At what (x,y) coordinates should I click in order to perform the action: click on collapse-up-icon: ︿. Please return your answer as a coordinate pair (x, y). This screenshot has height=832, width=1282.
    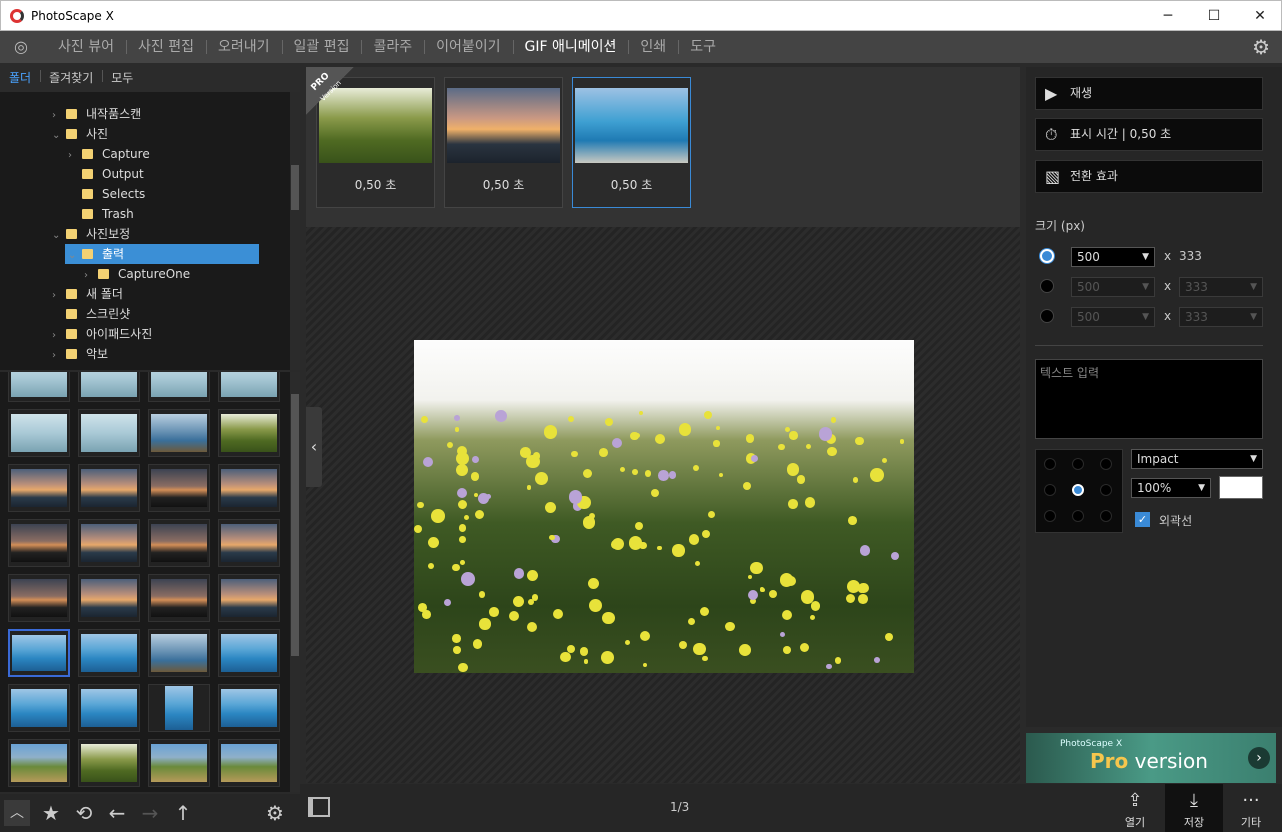
    Looking at the image, I should click on (17, 813).